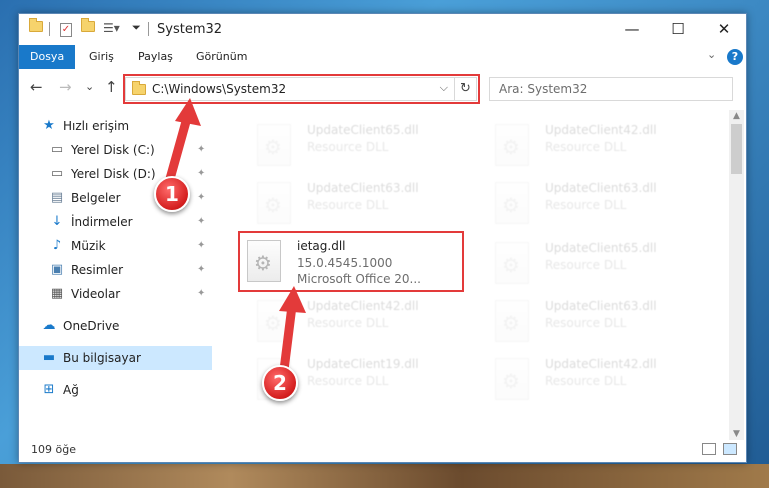 The width and height of the screenshot is (769, 488). What do you see at coordinates (172, 194) in the screenshot?
I see `annotation-marker-1: 1` at bounding box center [172, 194].